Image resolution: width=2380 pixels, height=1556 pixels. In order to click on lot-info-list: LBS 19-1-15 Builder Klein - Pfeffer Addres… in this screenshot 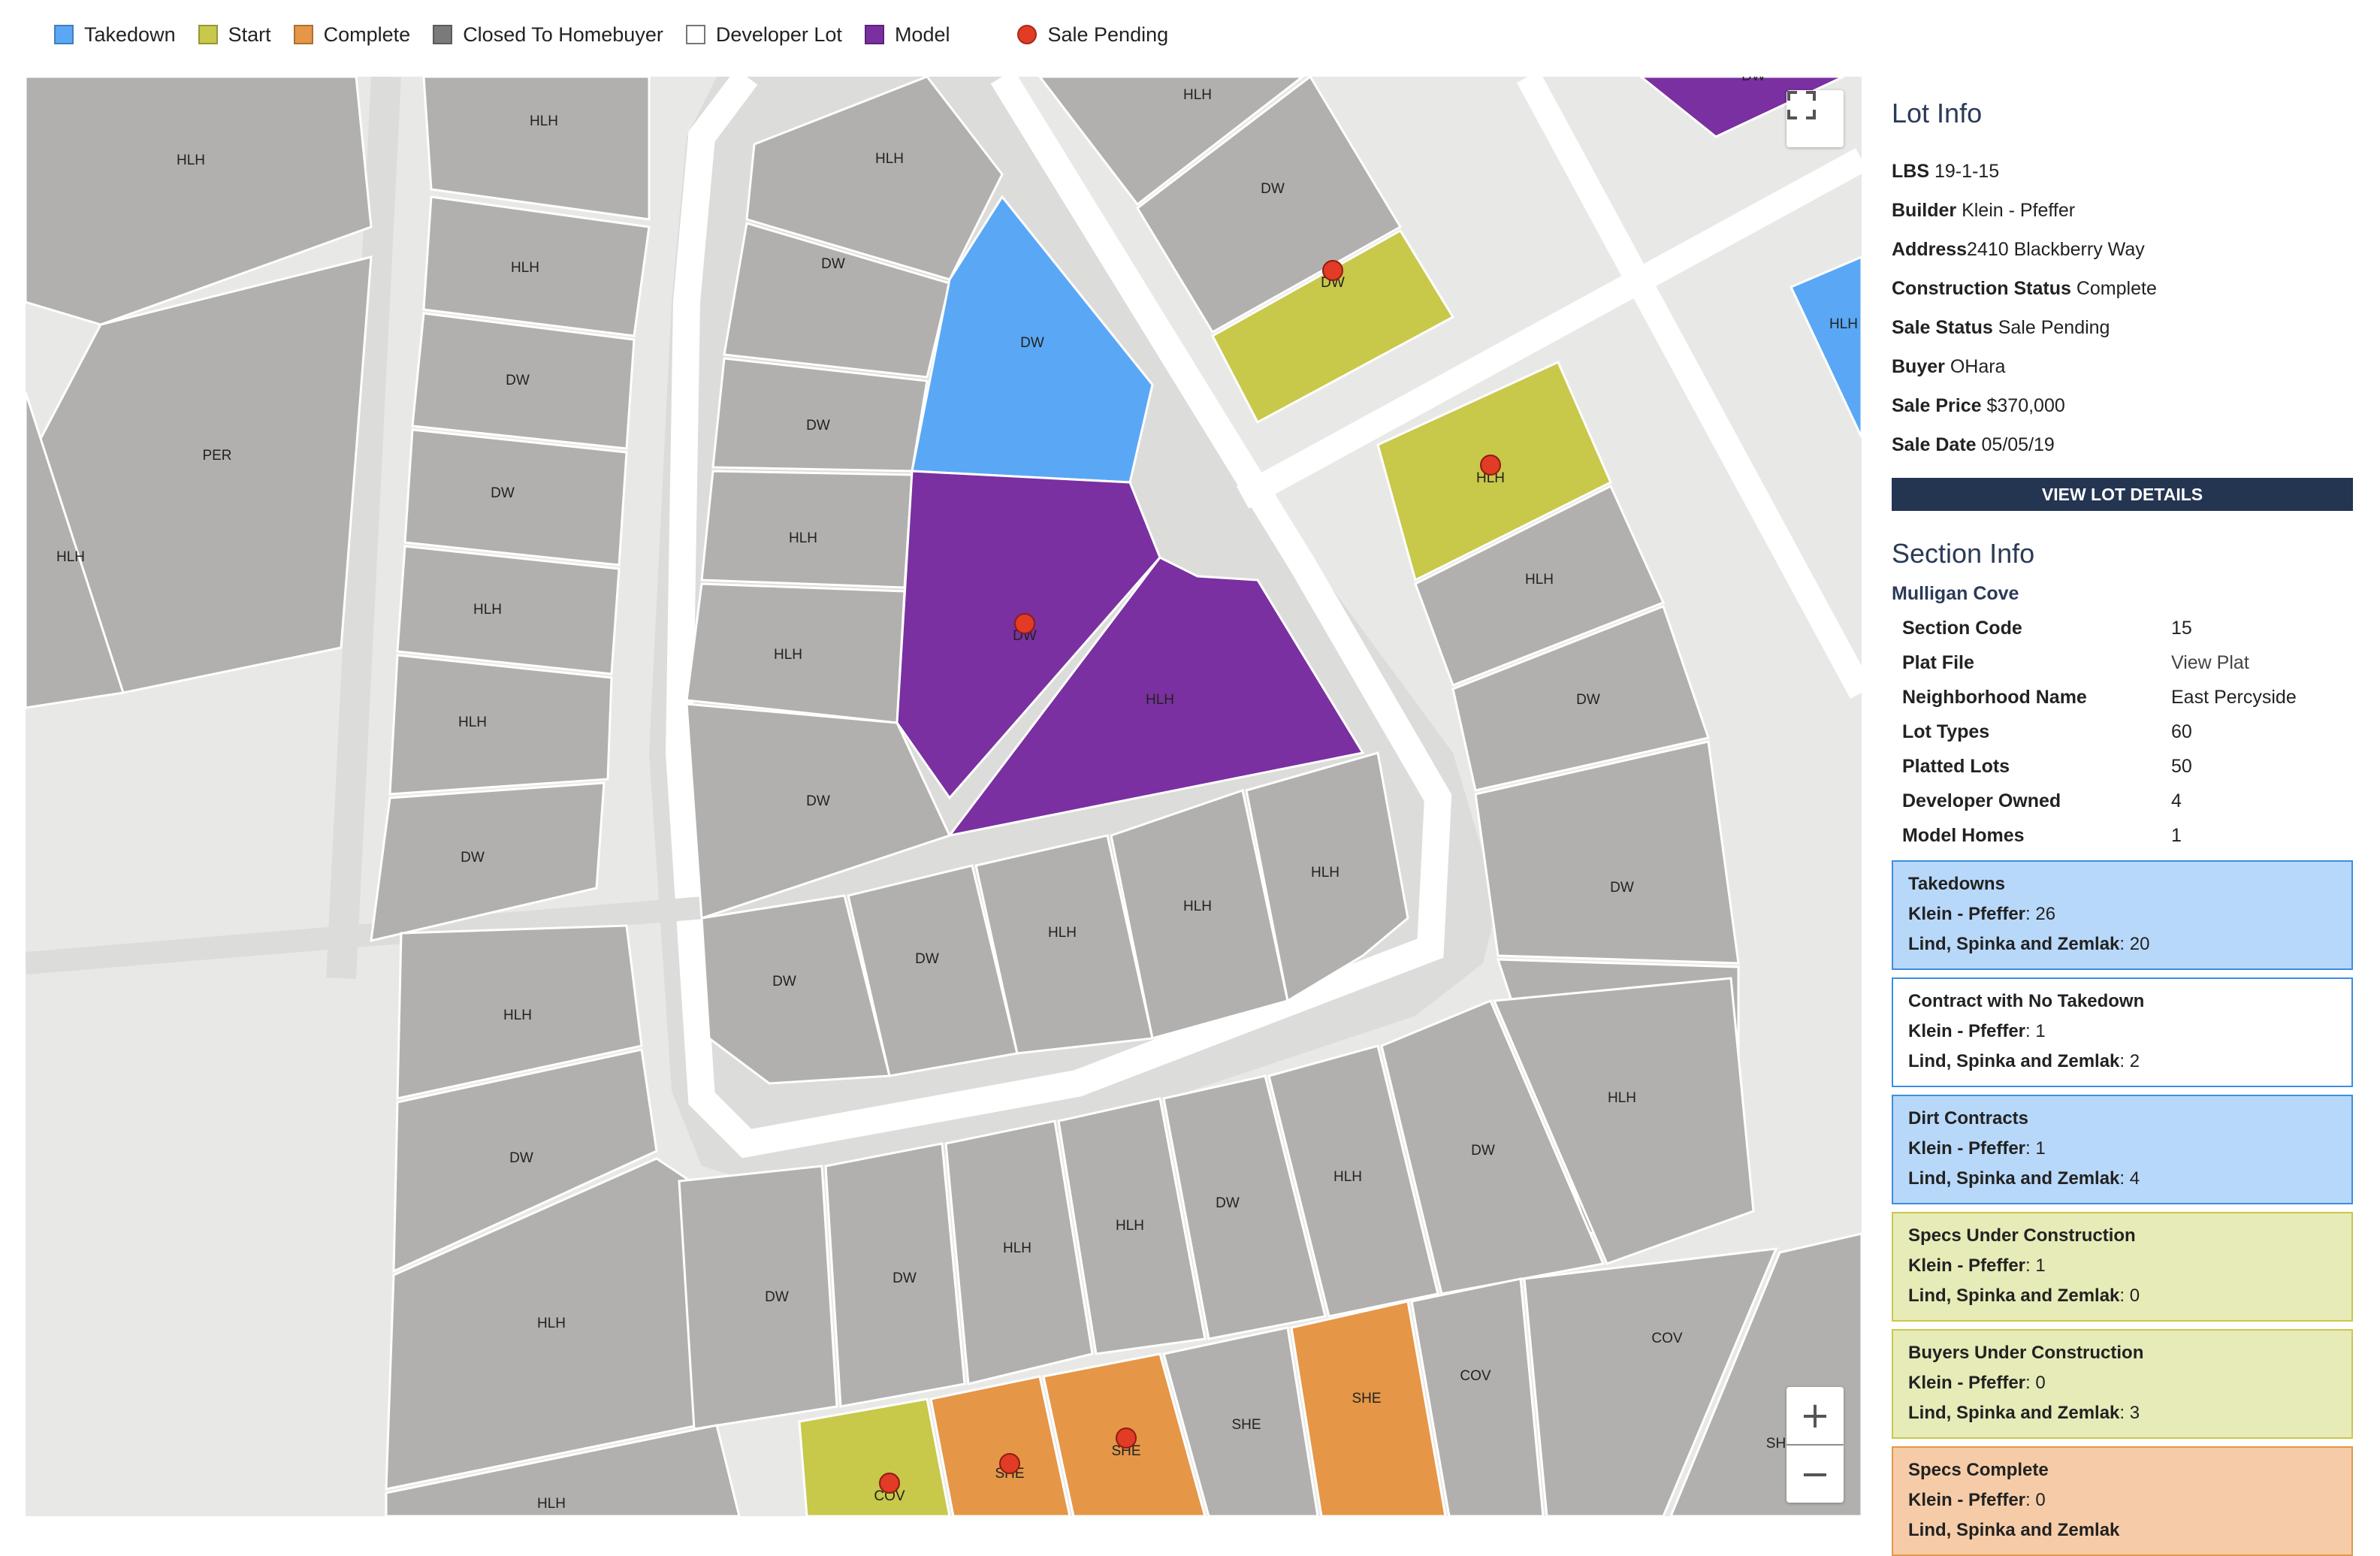, I will do `click(2122, 308)`.